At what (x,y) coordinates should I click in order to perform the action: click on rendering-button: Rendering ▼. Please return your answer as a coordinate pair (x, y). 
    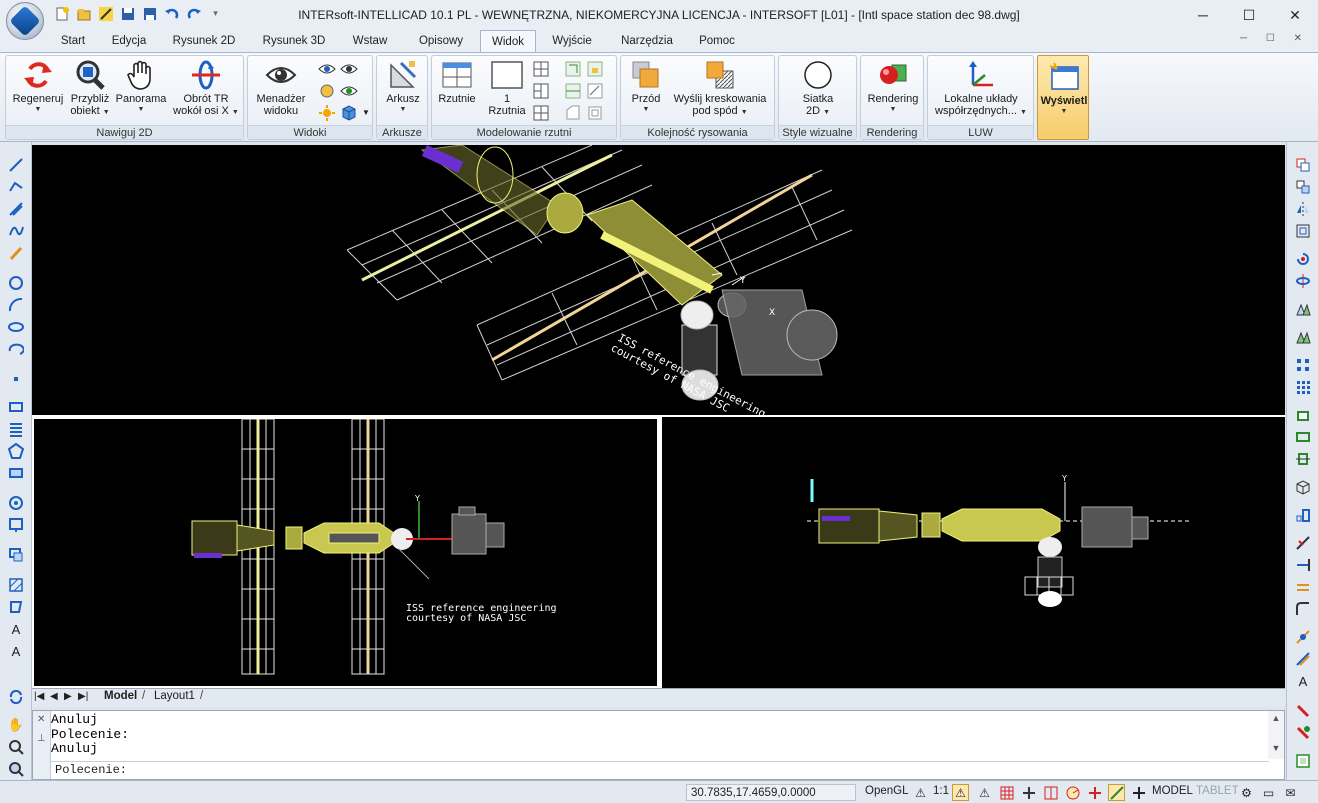
    Looking at the image, I should click on (893, 86).